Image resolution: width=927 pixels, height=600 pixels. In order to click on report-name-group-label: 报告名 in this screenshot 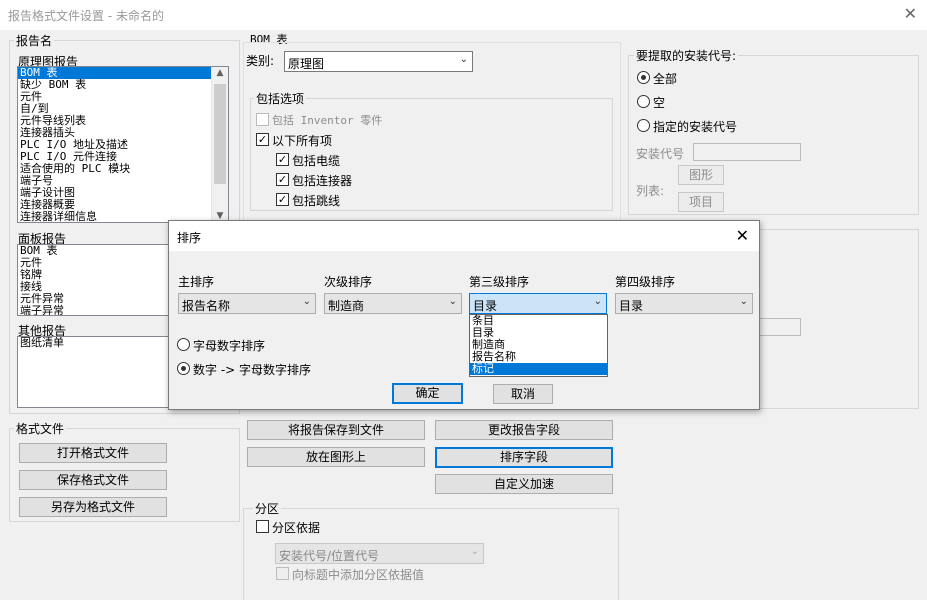, I will do `click(34, 40)`.